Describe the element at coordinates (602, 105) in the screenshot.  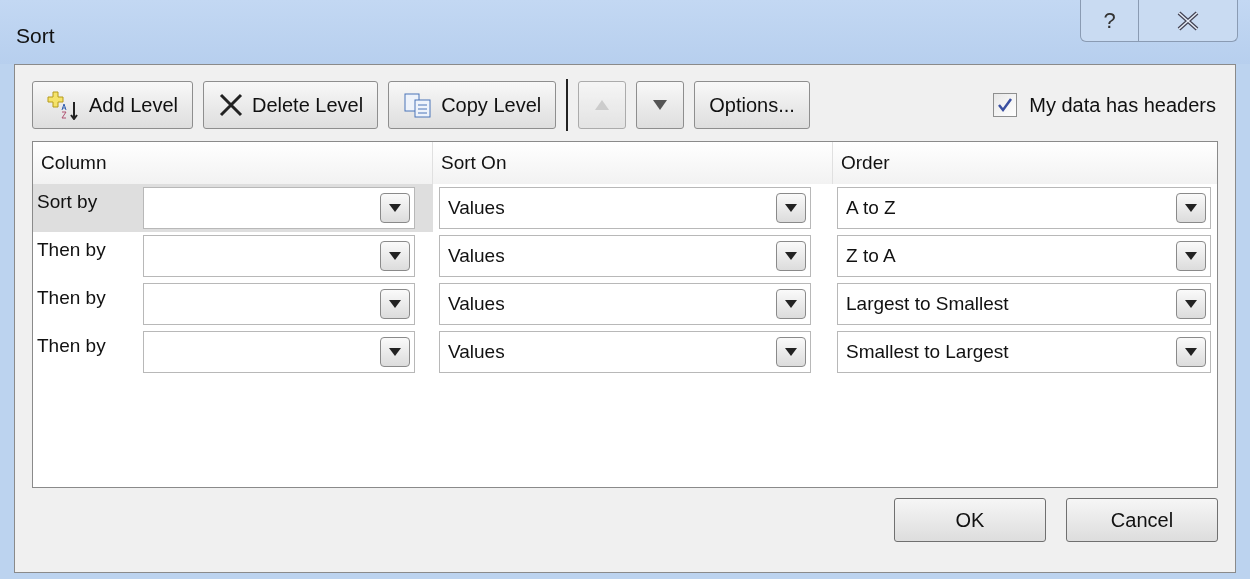
I see `up-arrow-icon` at that location.